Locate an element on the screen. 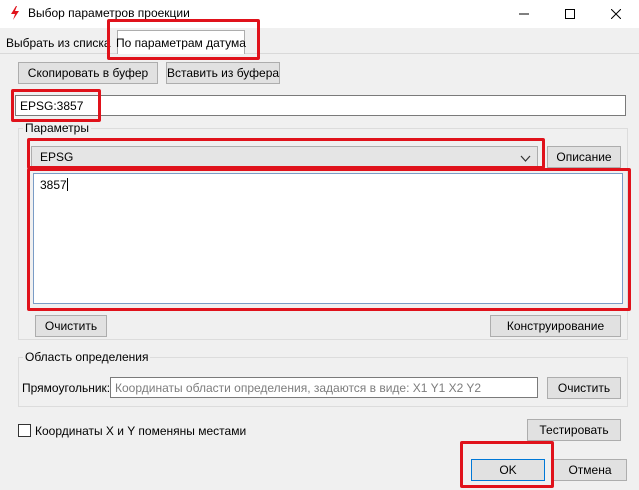 Image resolution: width=639 pixels, height=490 pixels. extent-group-label: Область определения is located at coordinates (87, 357).